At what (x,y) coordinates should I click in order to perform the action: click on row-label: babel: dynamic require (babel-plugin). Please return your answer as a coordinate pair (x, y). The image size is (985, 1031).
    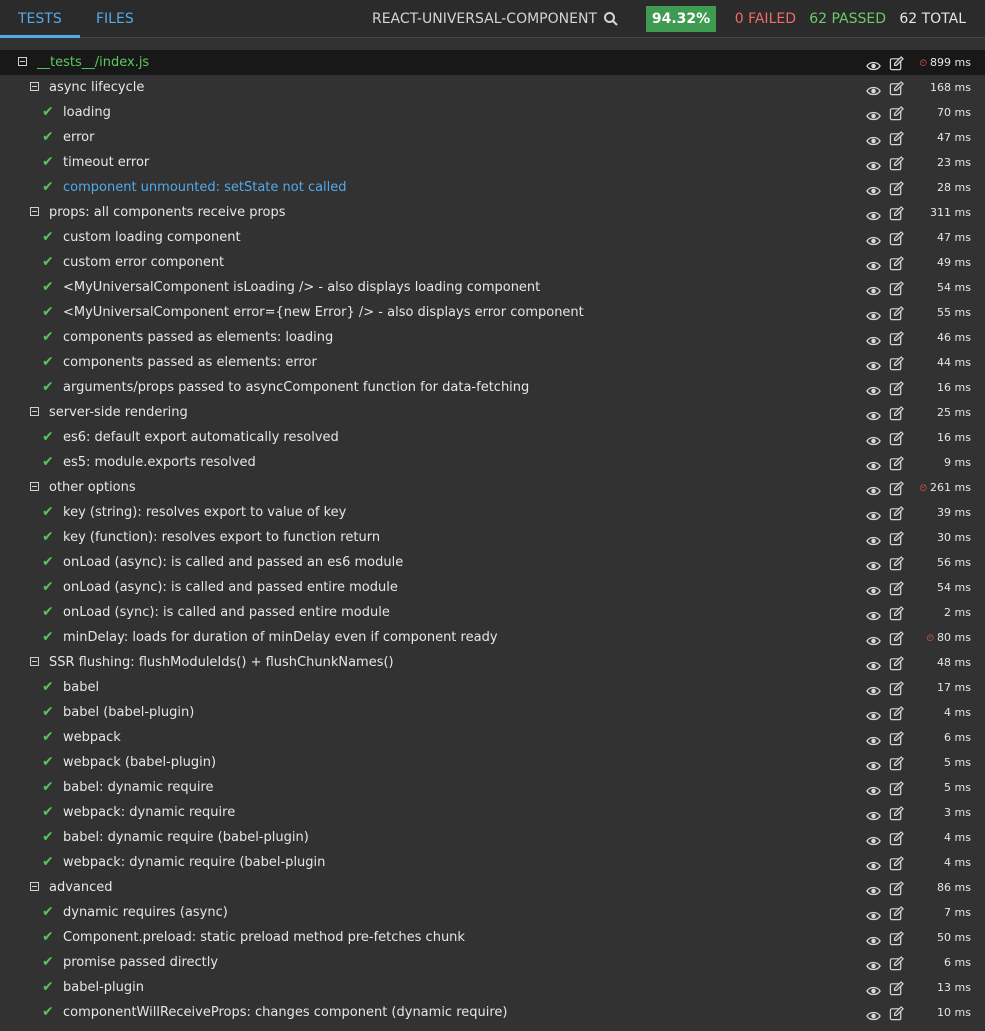
    Looking at the image, I should click on (186, 837).